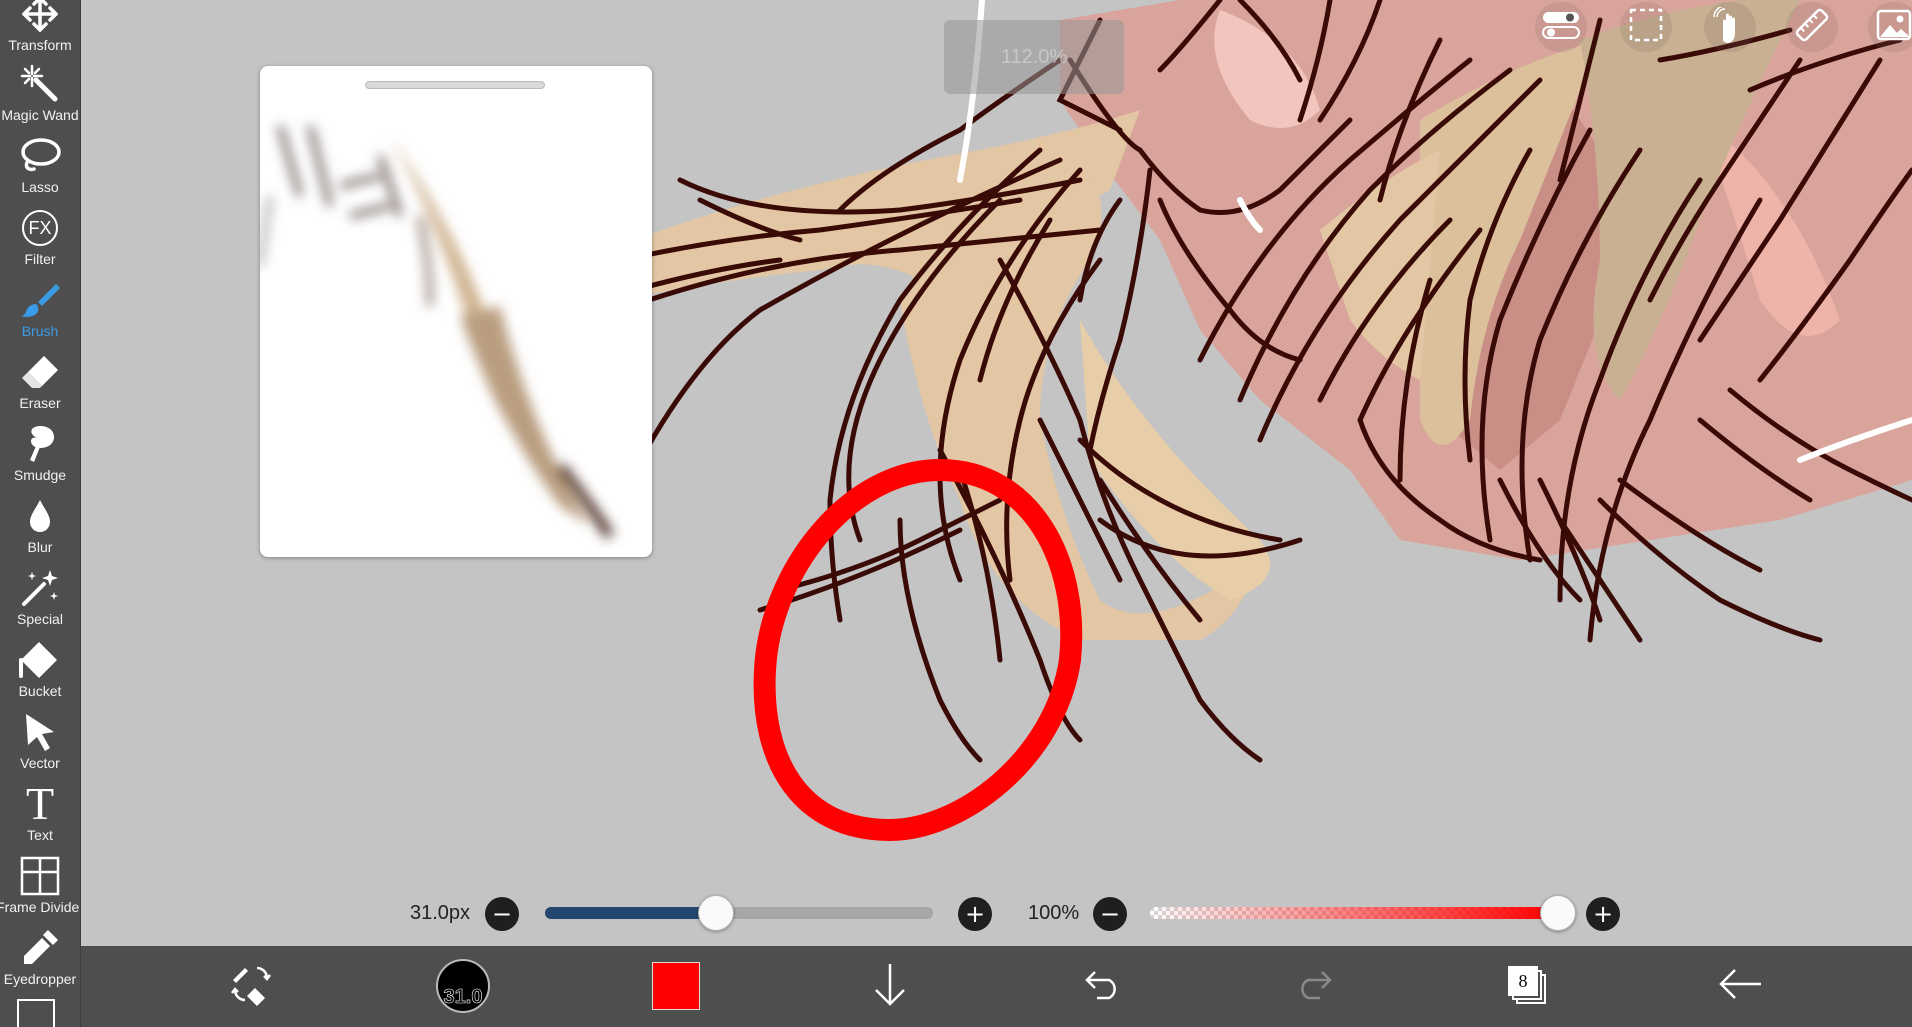  I want to click on special-icon, so click(40, 588).